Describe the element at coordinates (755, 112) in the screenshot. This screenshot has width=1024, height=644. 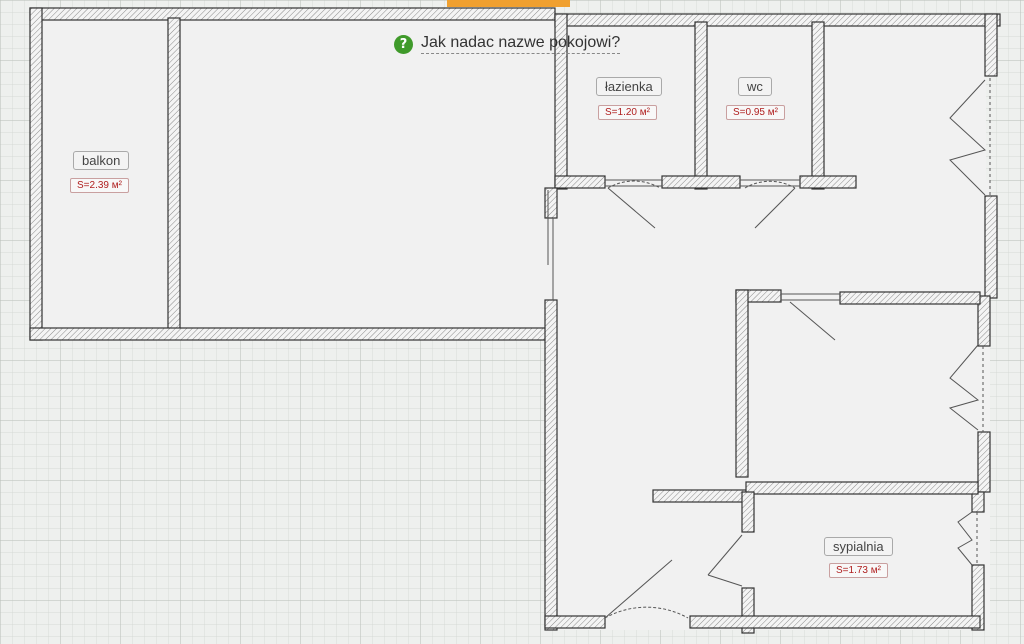
I see `room-area-badge: S=0.95 м²` at that location.